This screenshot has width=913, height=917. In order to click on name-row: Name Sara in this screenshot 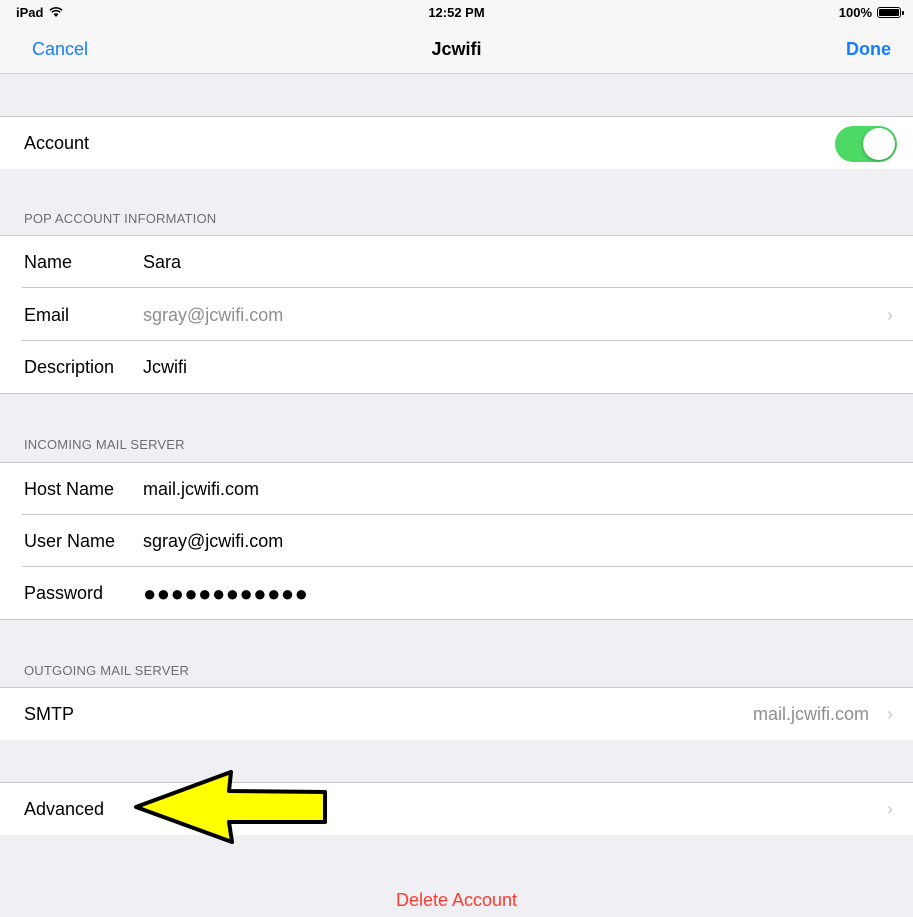, I will do `click(456, 262)`.